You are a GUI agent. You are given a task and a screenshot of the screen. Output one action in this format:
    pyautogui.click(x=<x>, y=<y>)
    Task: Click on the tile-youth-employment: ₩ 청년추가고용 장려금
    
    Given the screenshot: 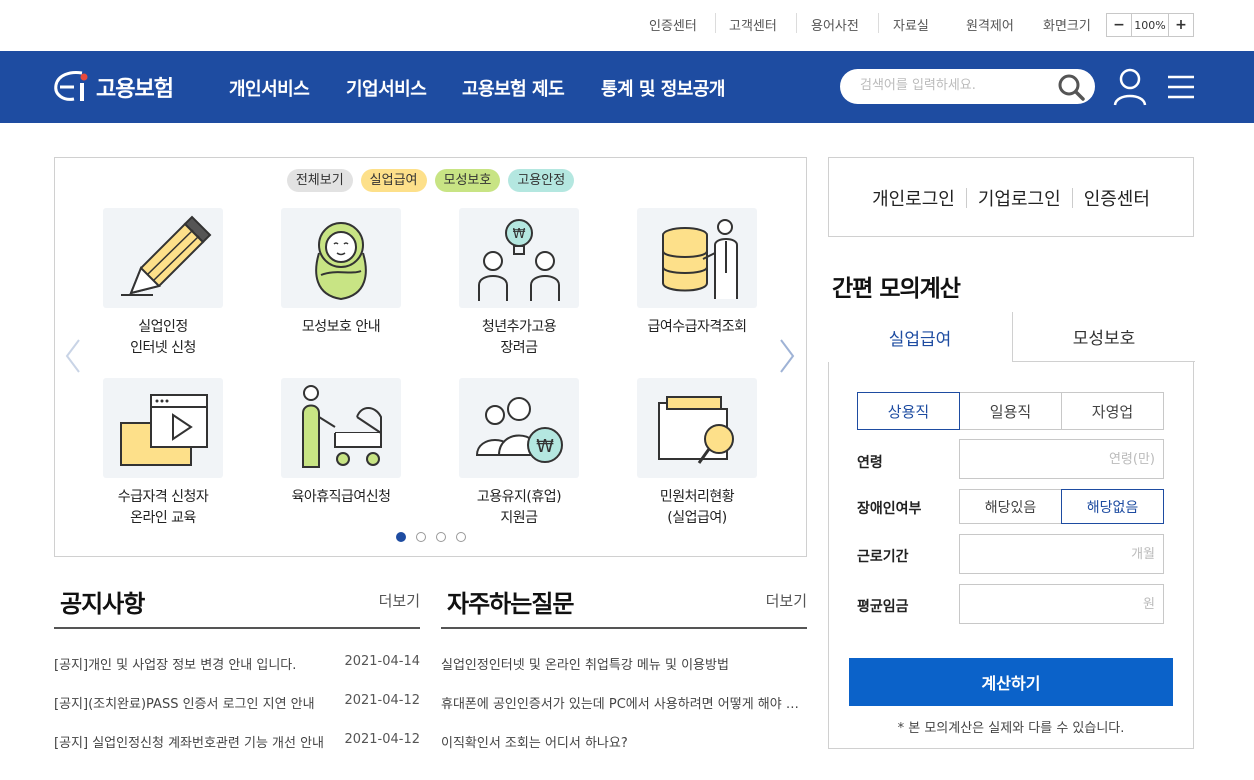 What is the action you would take?
    pyautogui.click(x=519, y=283)
    